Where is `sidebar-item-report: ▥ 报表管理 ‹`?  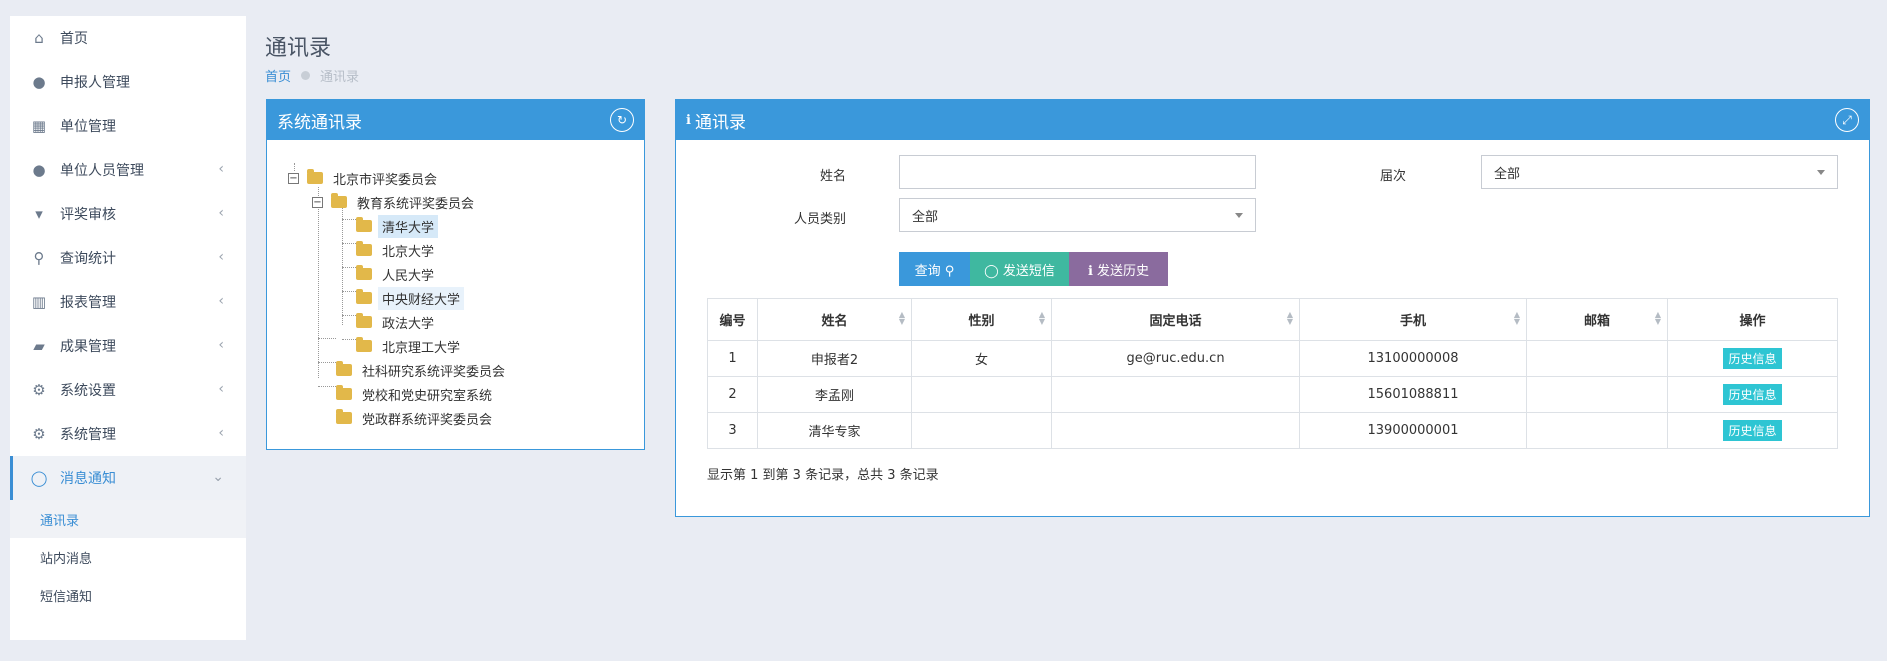
sidebar-item-report: ▥ 报表管理 ‹ is located at coordinates (128, 302).